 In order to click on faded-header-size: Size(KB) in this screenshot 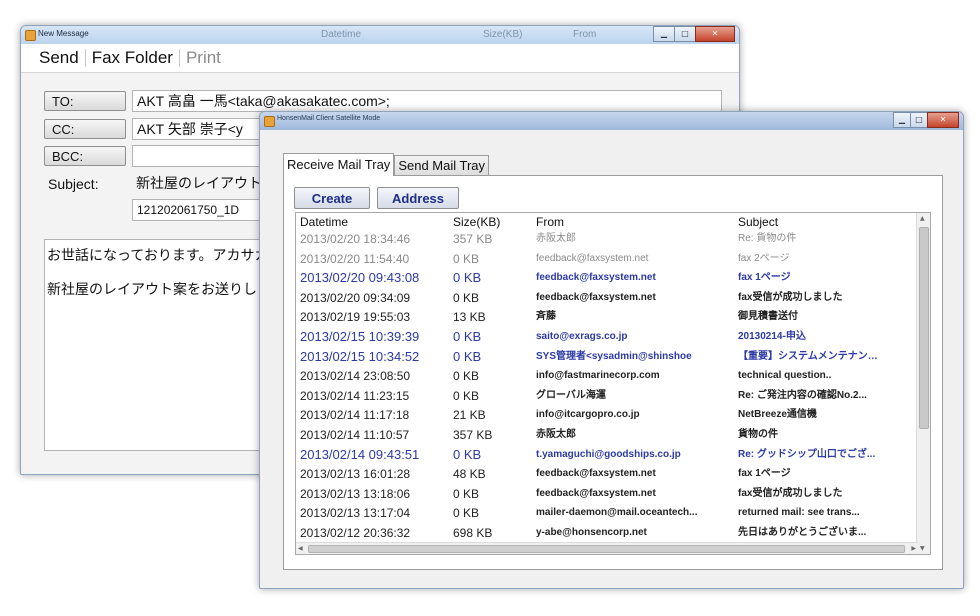, I will do `click(503, 34)`.